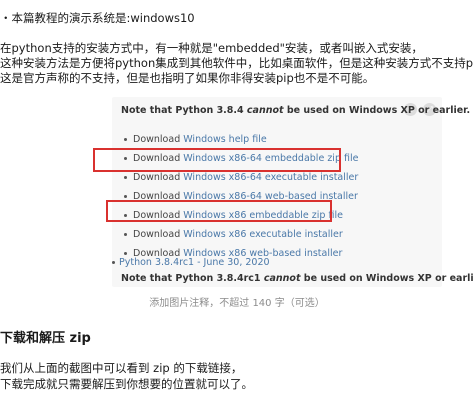 This screenshot has height=402, width=474. I want to click on section-paragraph-line-1: 我们从上面的截图中可以看到 zip 的下载链接，, so click(121, 368).